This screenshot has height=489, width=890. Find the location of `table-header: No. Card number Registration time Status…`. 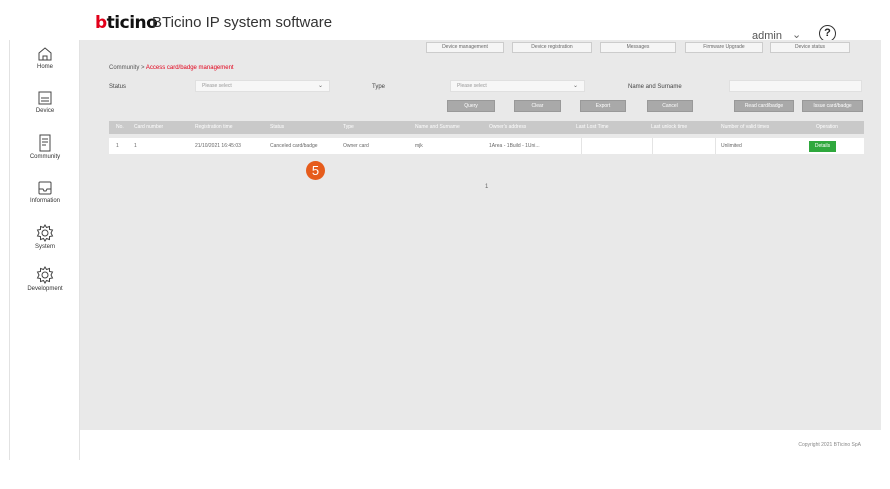

table-header: No. Card number Registration time Status… is located at coordinates (486, 127).